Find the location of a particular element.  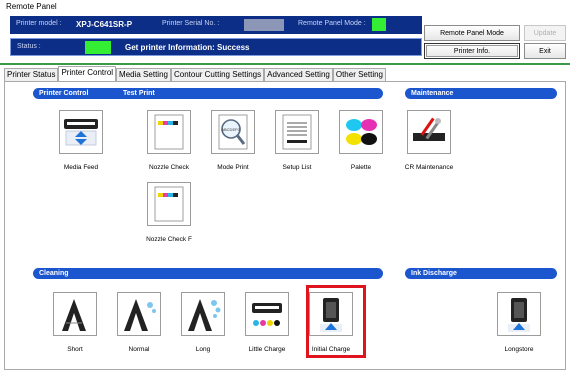

longstore-icon is located at coordinates (519, 315).